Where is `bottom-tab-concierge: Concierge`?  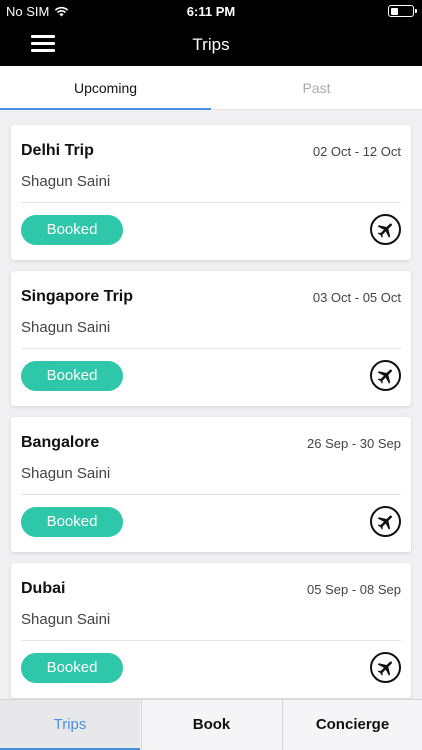 bottom-tab-concierge: Concierge is located at coordinates (352, 725).